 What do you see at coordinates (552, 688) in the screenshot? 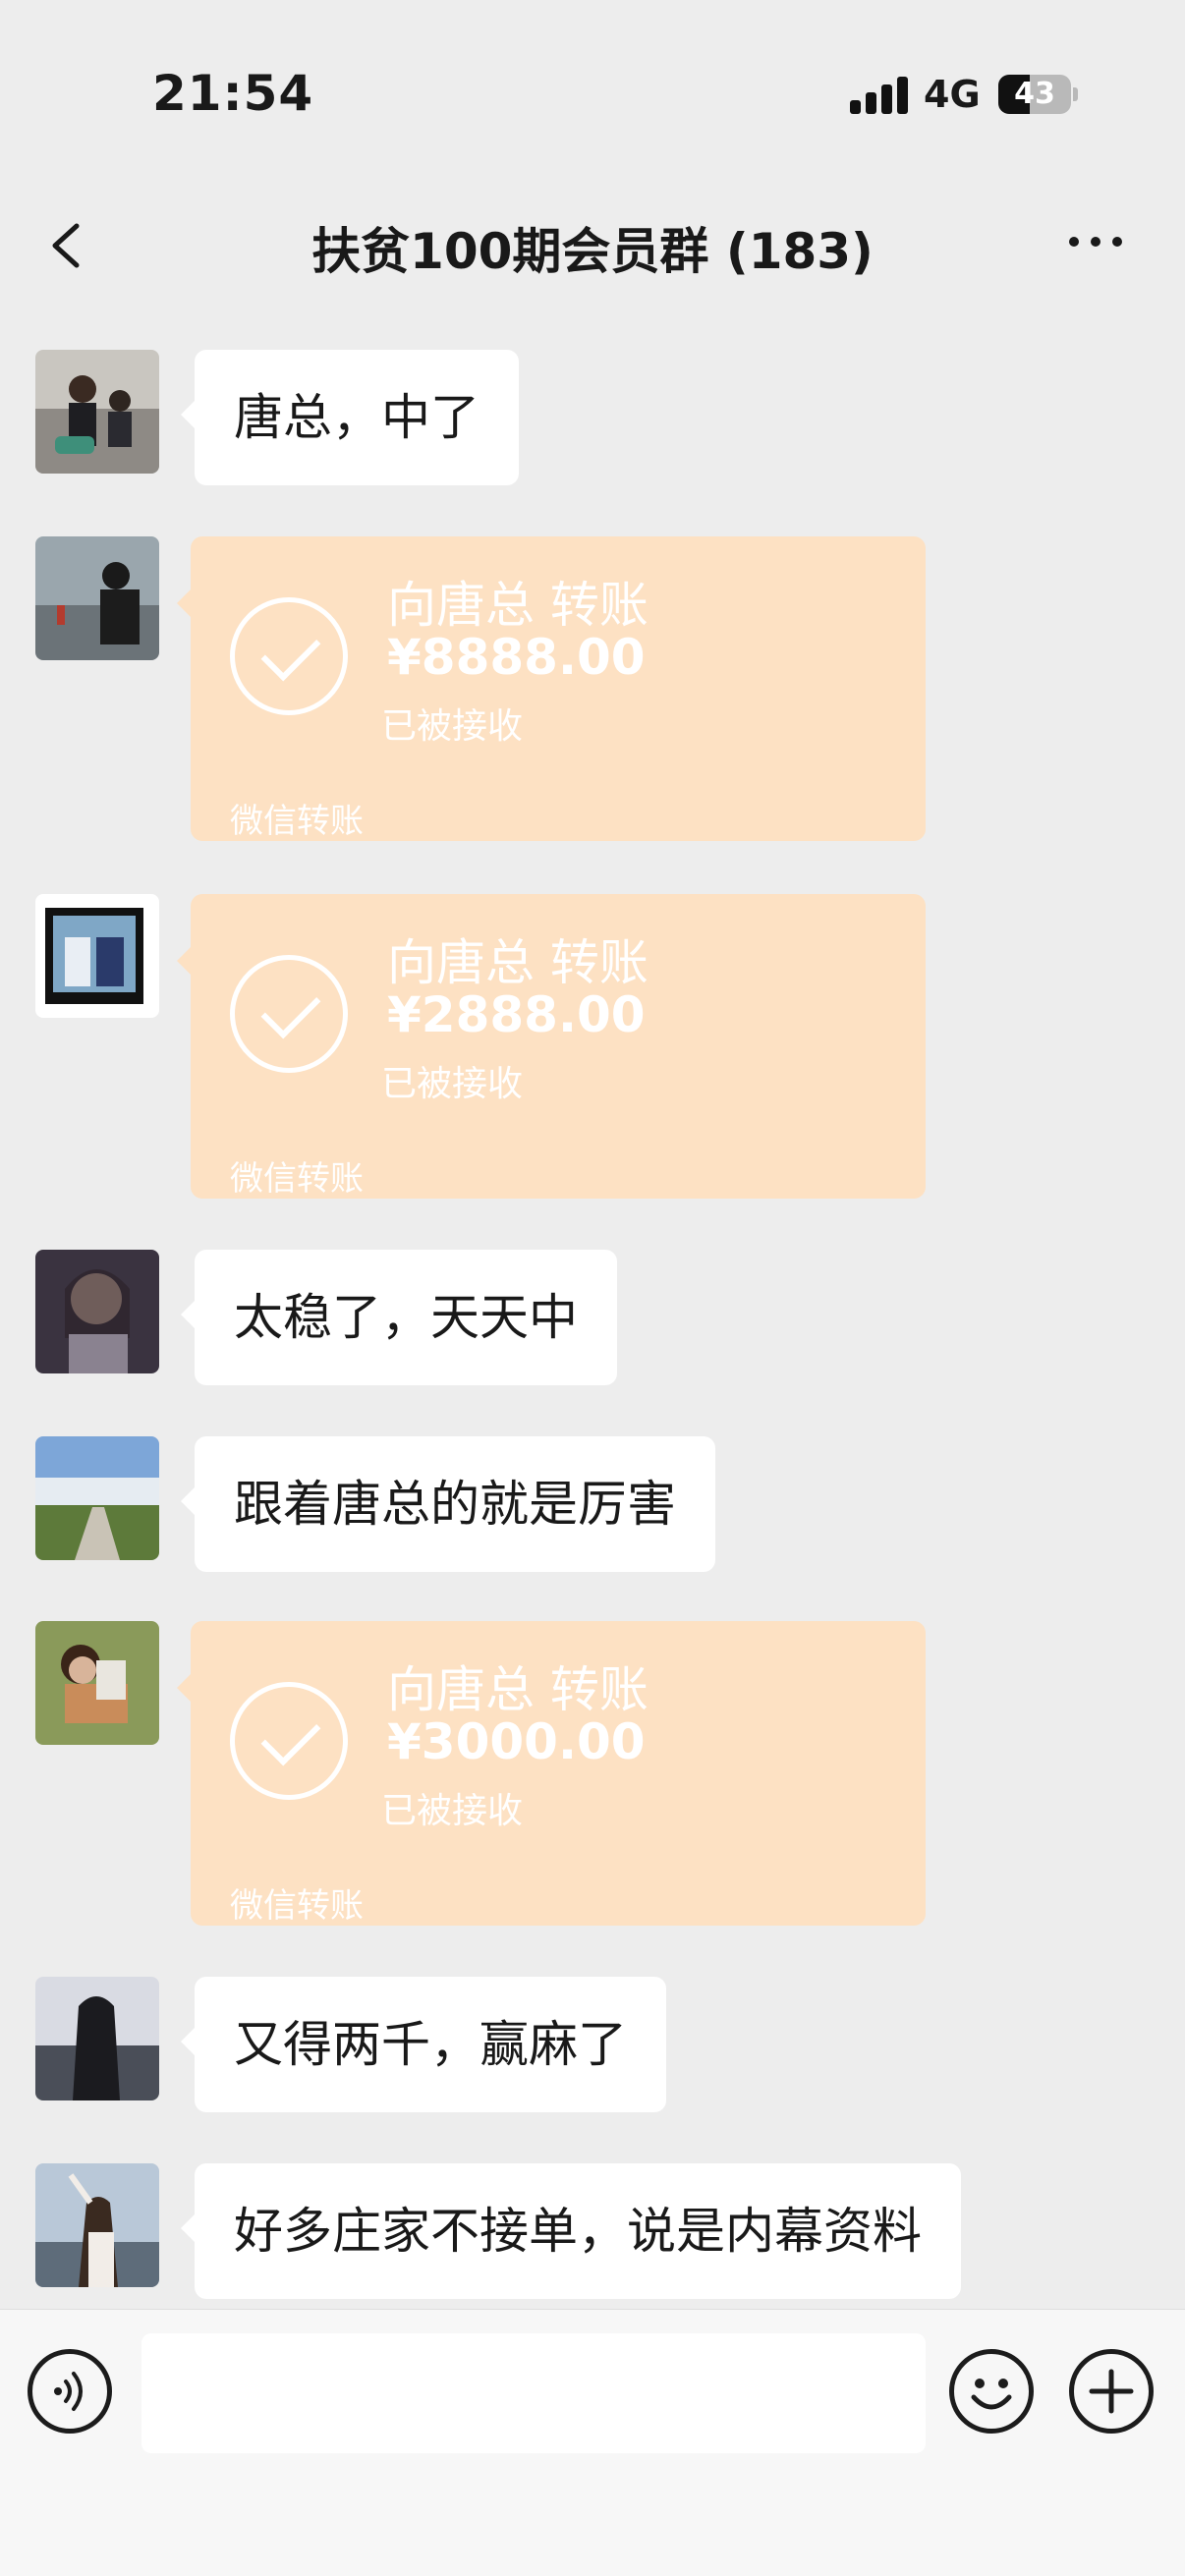
I see `transfer-card: 向唐总 转账 ¥8888.00 已被接收 微信转账` at bounding box center [552, 688].